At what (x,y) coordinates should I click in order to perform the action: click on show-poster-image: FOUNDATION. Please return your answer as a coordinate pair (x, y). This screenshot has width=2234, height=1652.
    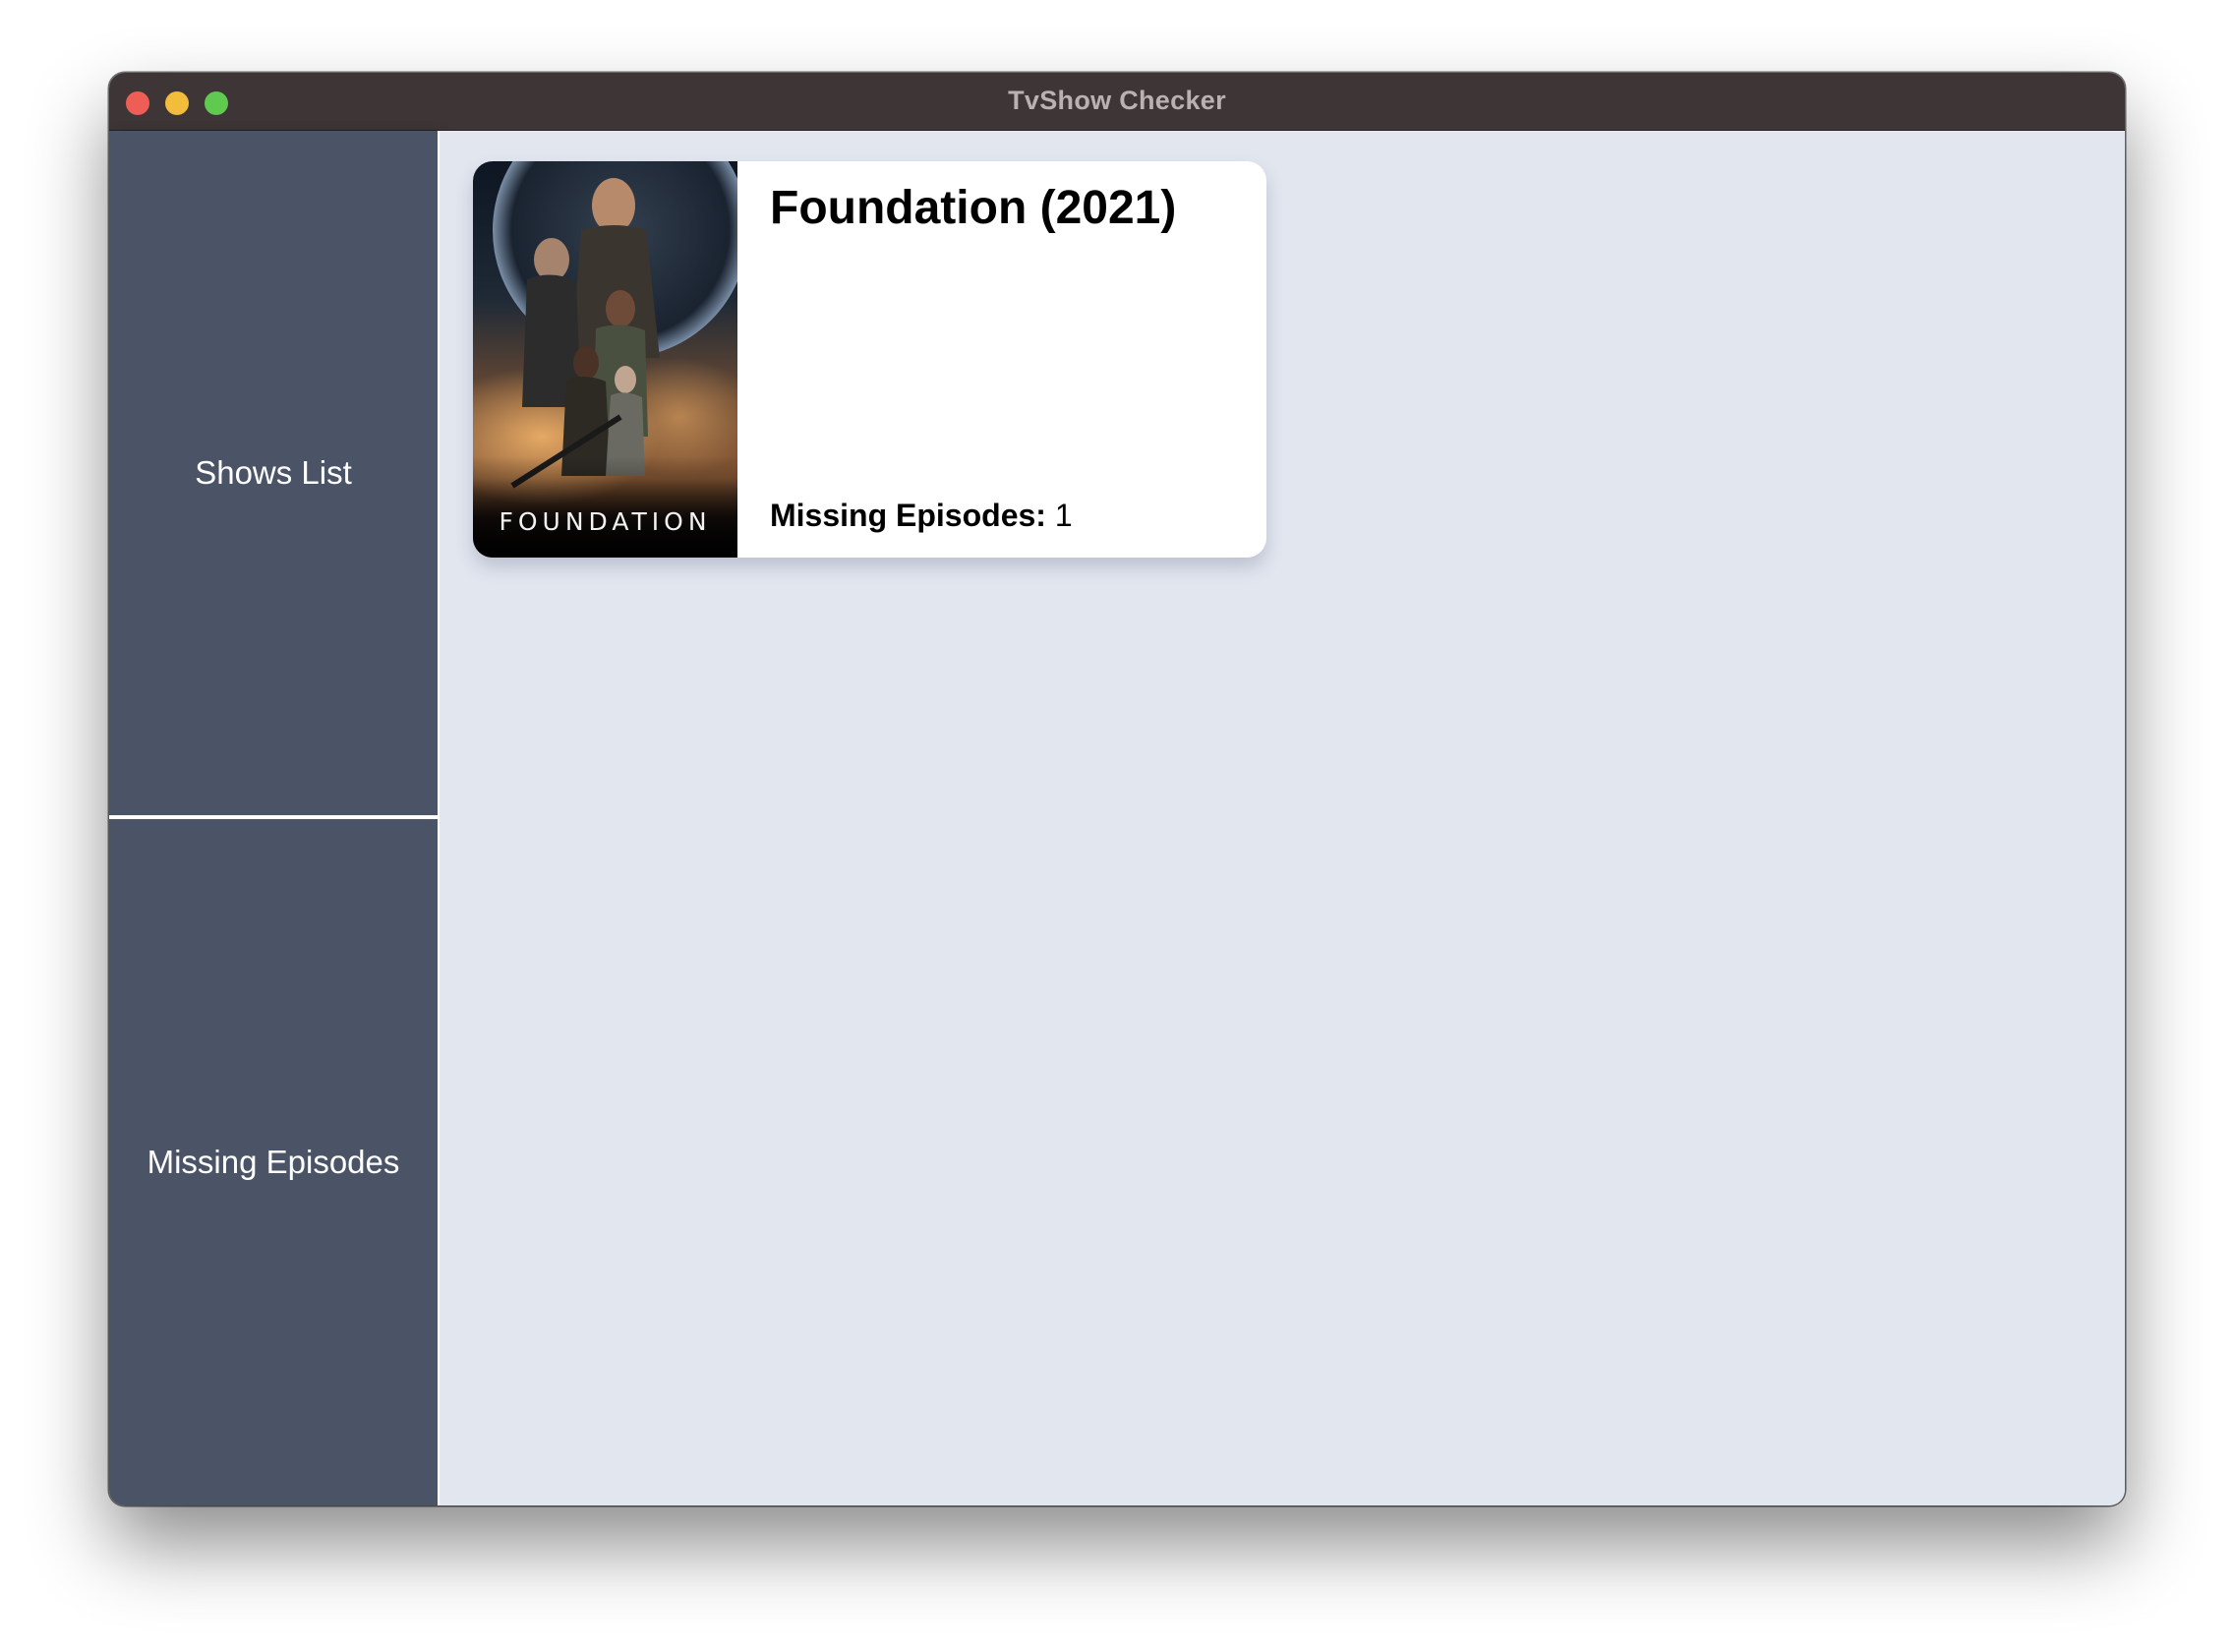
    Looking at the image, I should click on (605, 359).